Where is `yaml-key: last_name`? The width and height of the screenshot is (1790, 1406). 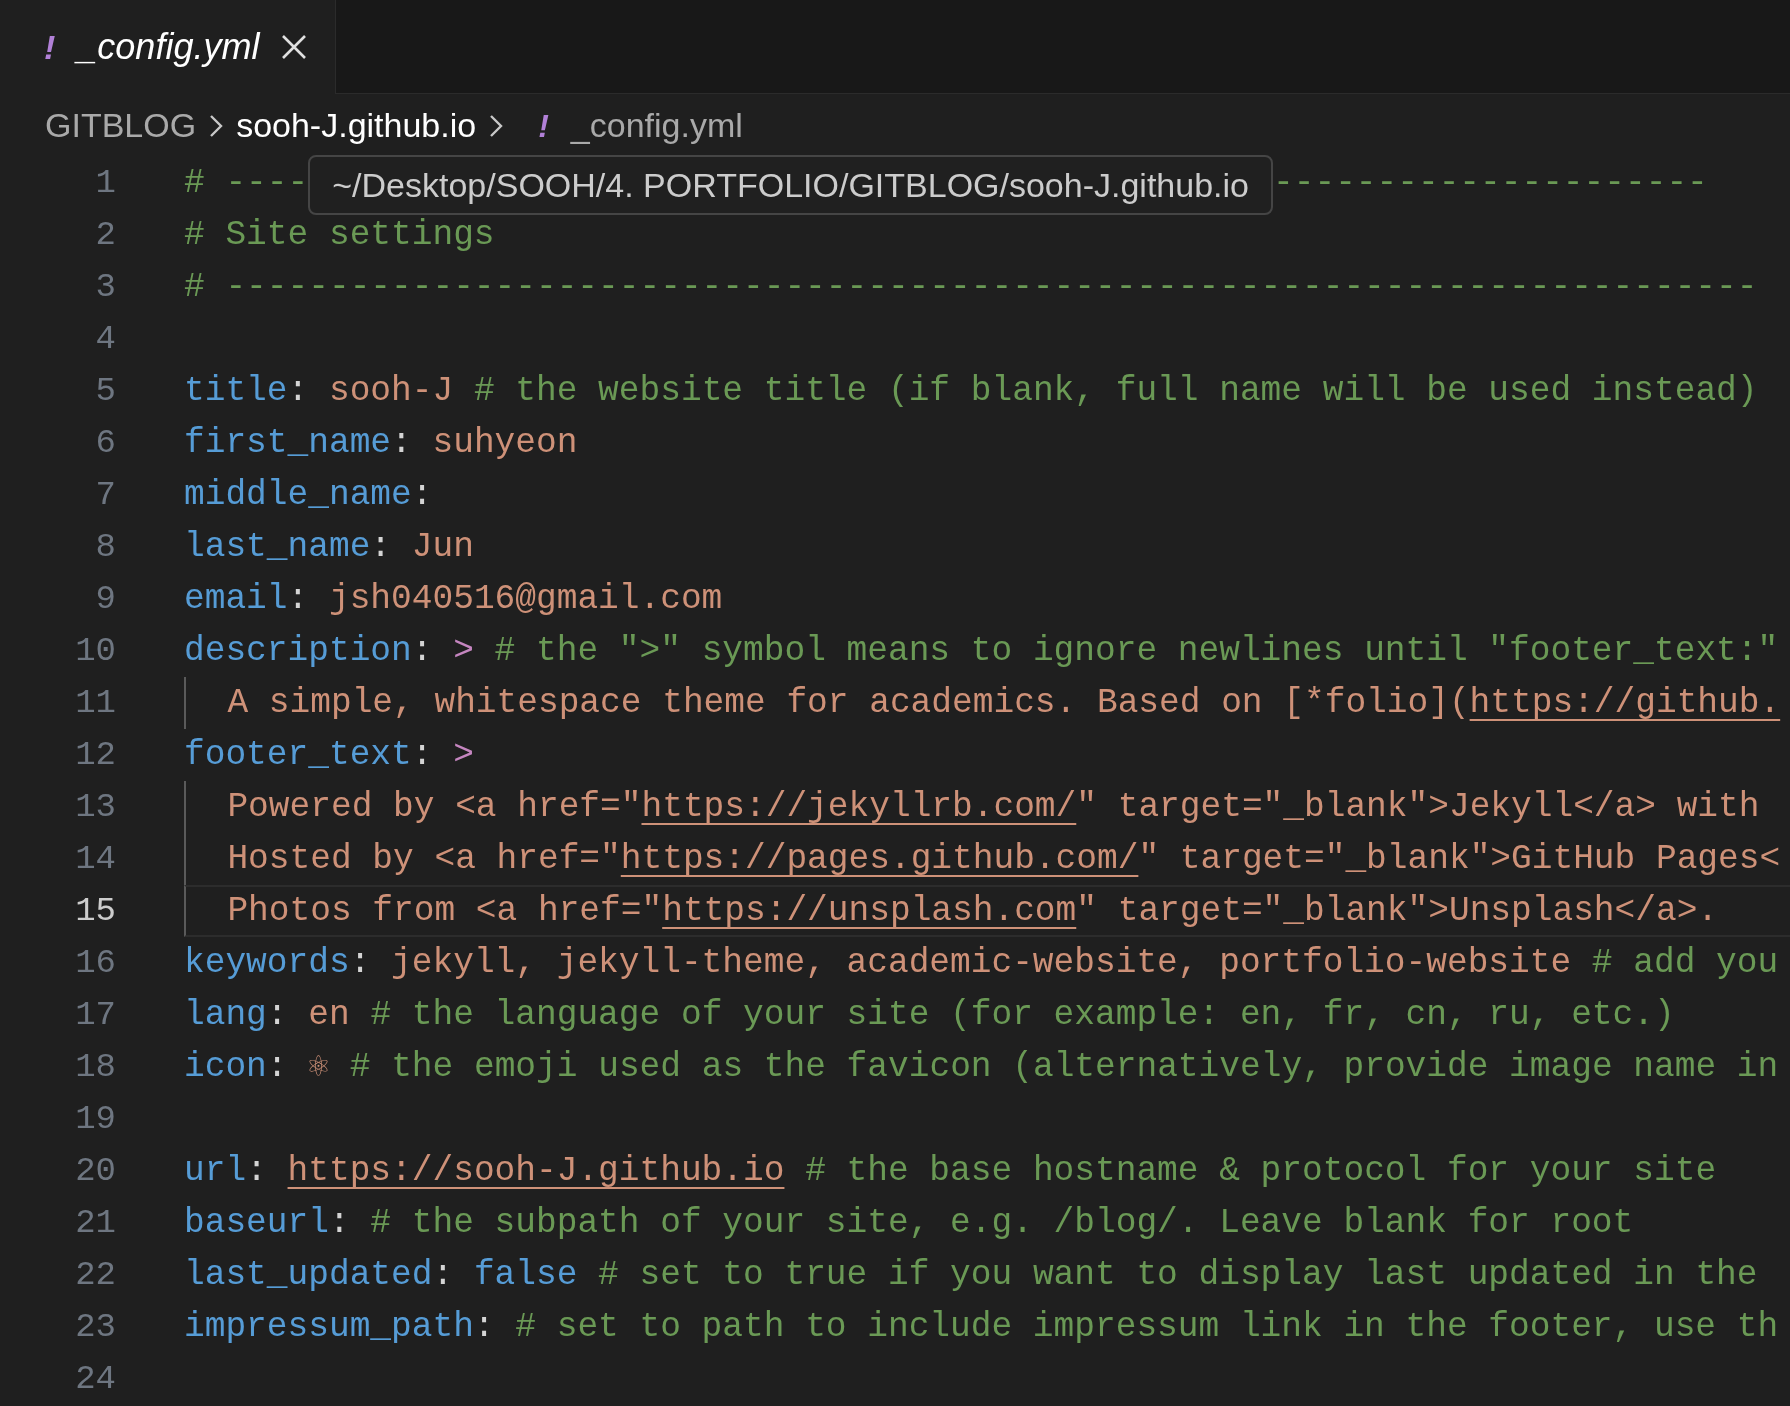 yaml-key: last_name is located at coordinates (277, 547).